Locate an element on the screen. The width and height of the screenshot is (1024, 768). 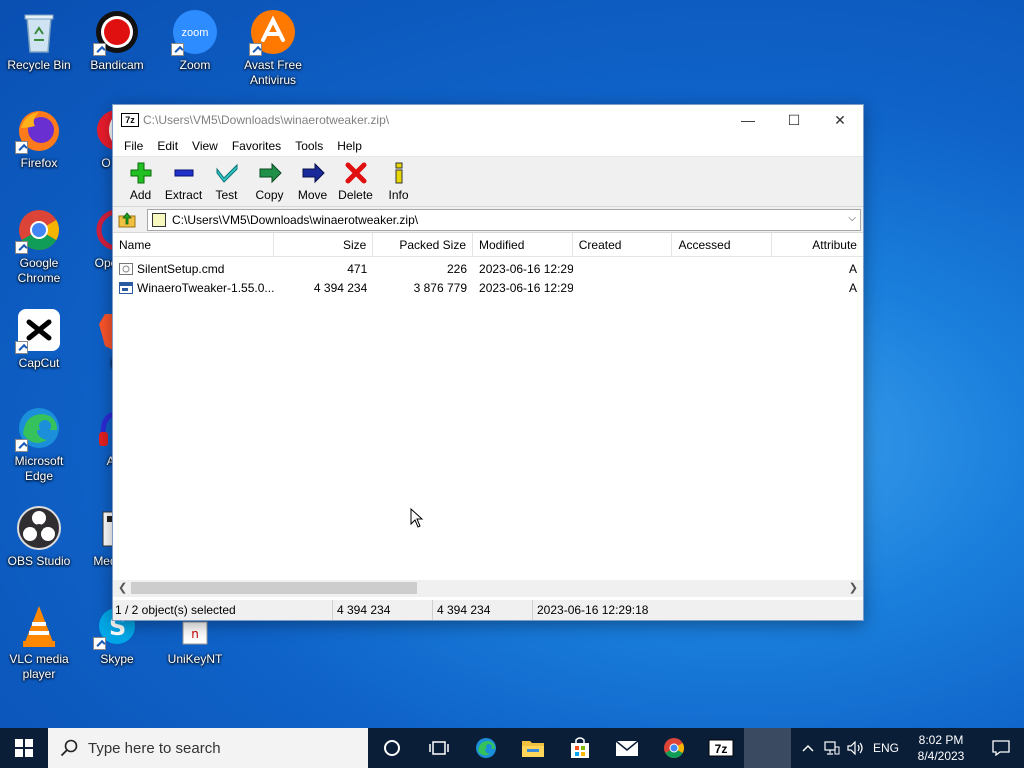
svg-text: n is located at coordinates (195, 634).